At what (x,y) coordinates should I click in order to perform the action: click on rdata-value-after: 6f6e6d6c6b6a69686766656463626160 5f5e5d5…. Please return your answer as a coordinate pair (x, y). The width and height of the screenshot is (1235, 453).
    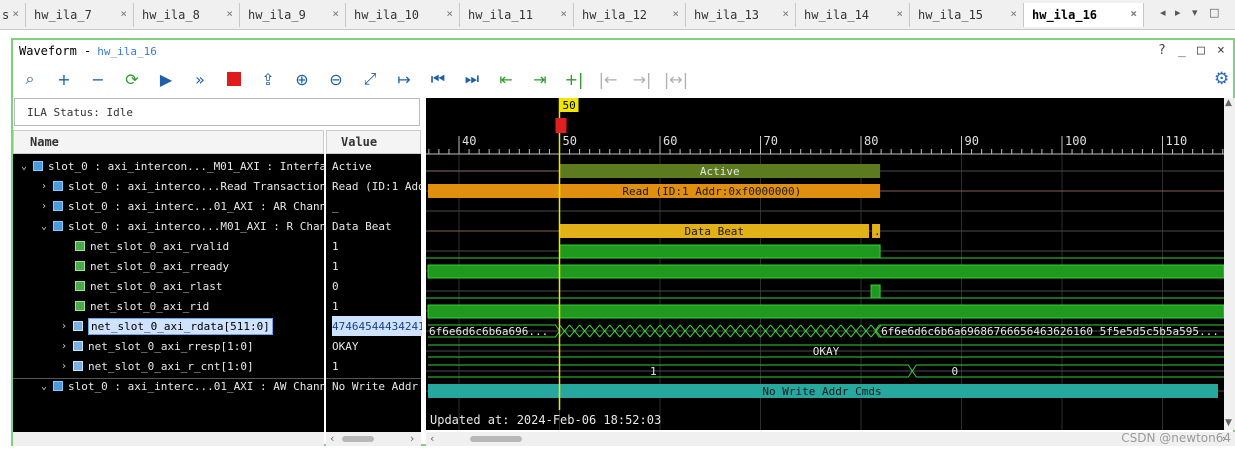
    Looking at the image, I should click on (1050, 331).